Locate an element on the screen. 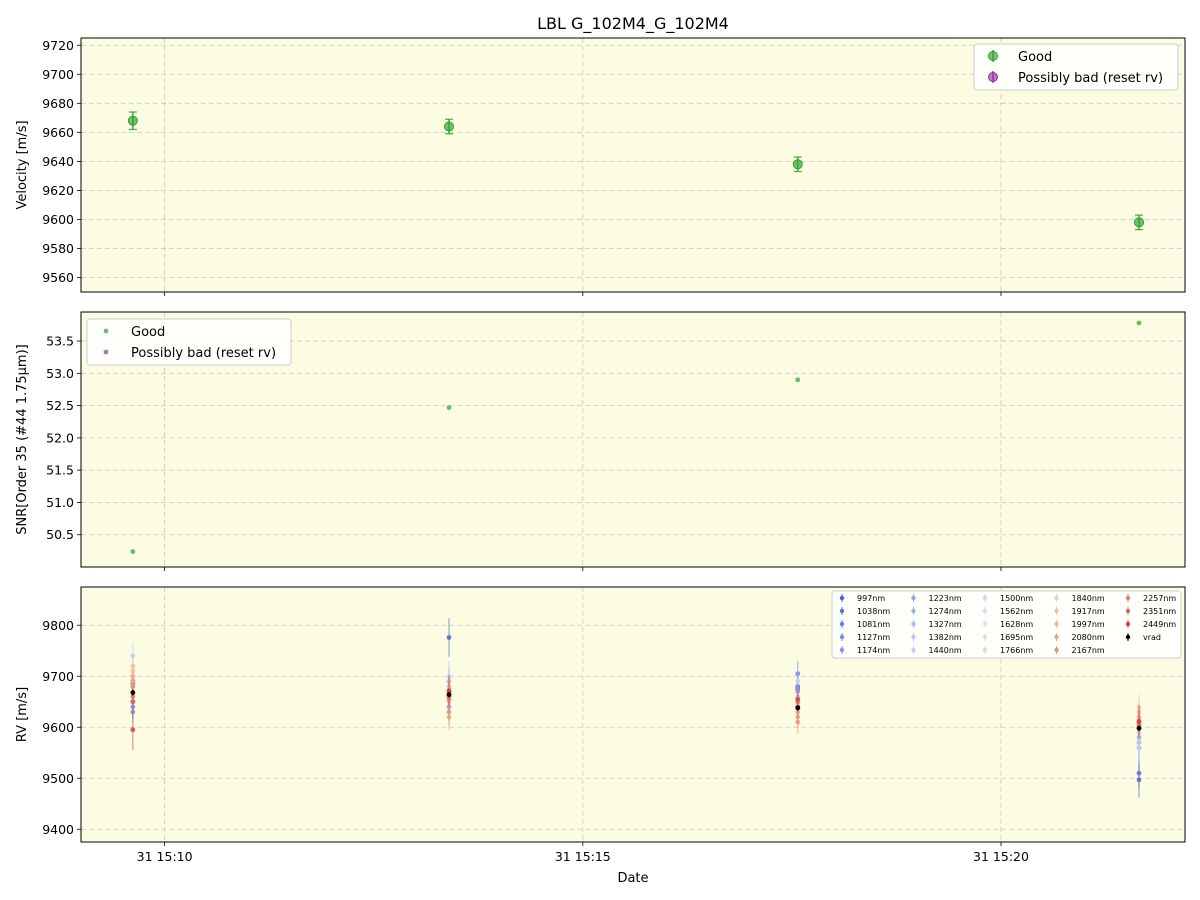 The image size is (1200, 900). y-tick-label: 50.5 is located at coordinates (60, 534).